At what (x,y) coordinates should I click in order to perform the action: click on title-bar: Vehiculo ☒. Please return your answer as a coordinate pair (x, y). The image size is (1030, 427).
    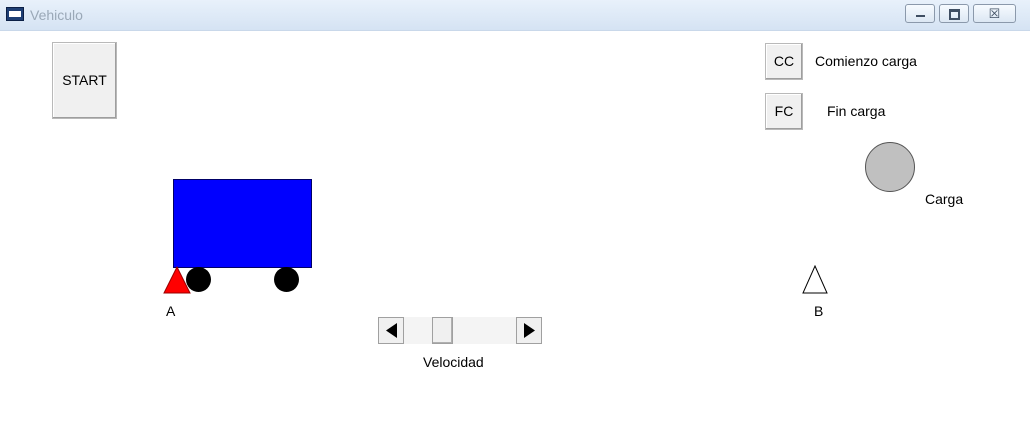
    Looking at the image, I should click on (515, 15).